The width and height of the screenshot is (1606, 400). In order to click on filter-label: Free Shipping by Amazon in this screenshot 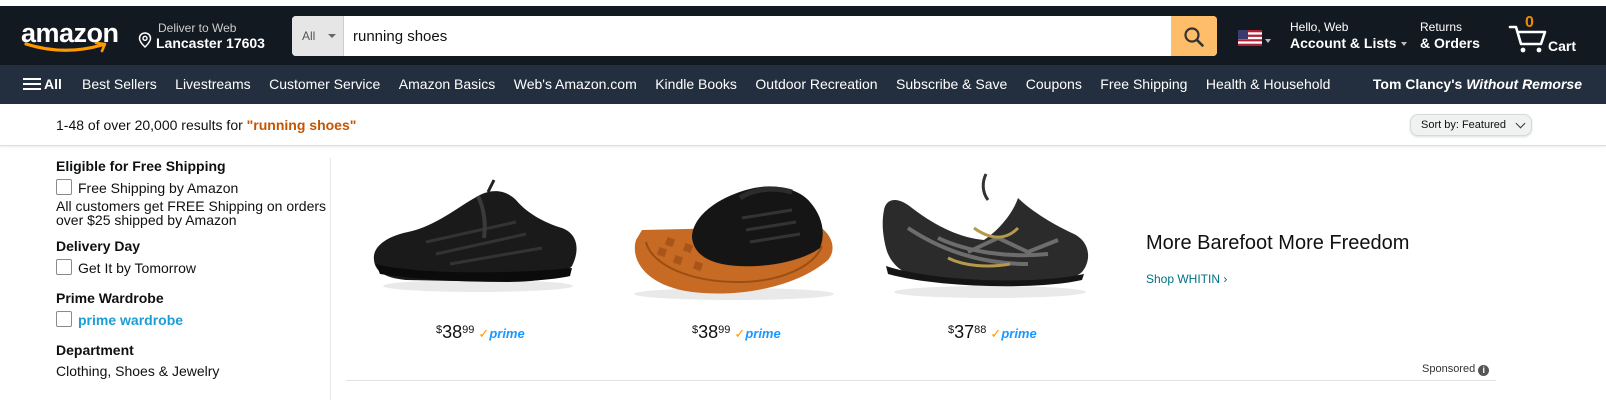, I will do `click(158, 188)`.